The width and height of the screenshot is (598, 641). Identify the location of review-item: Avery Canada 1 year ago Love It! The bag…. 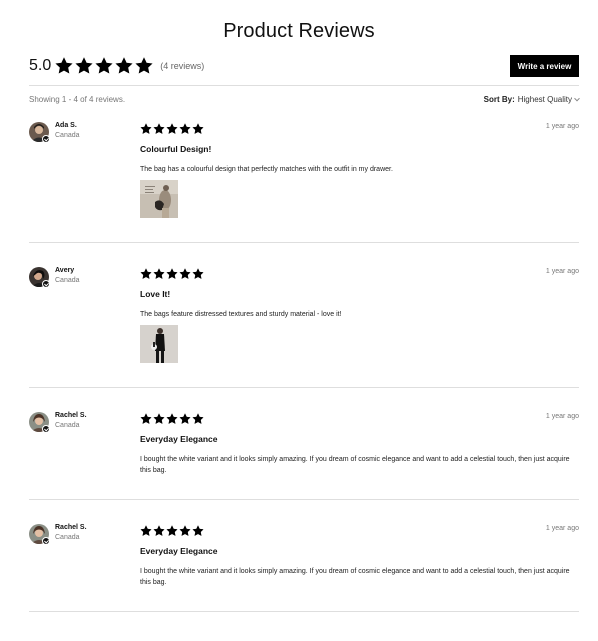
(304, 317).